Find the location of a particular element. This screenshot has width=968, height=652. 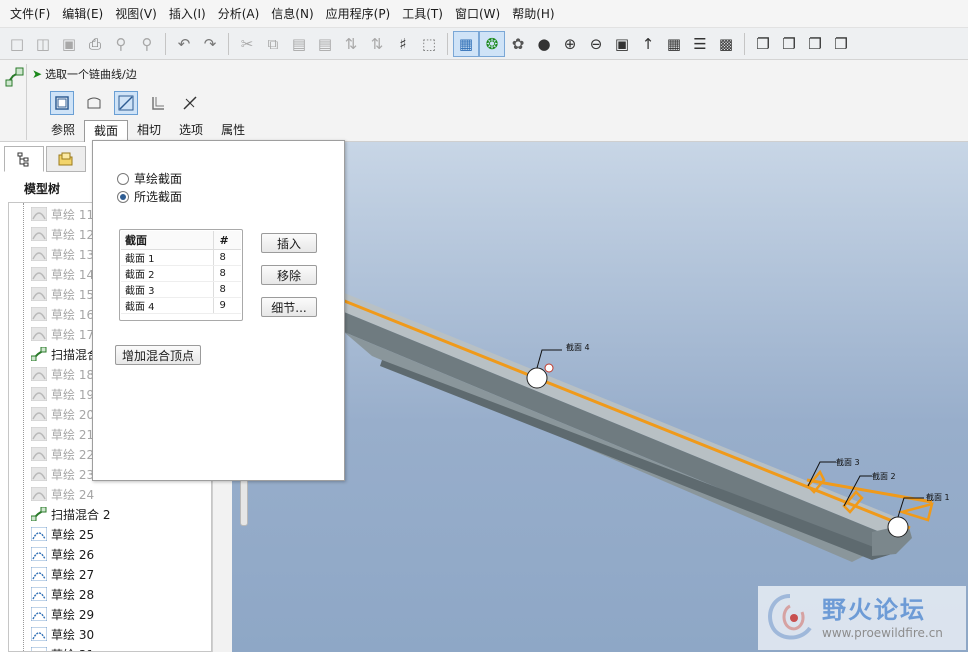

zoom-in-icon: ⊕ is located at coordinates (570, 44).